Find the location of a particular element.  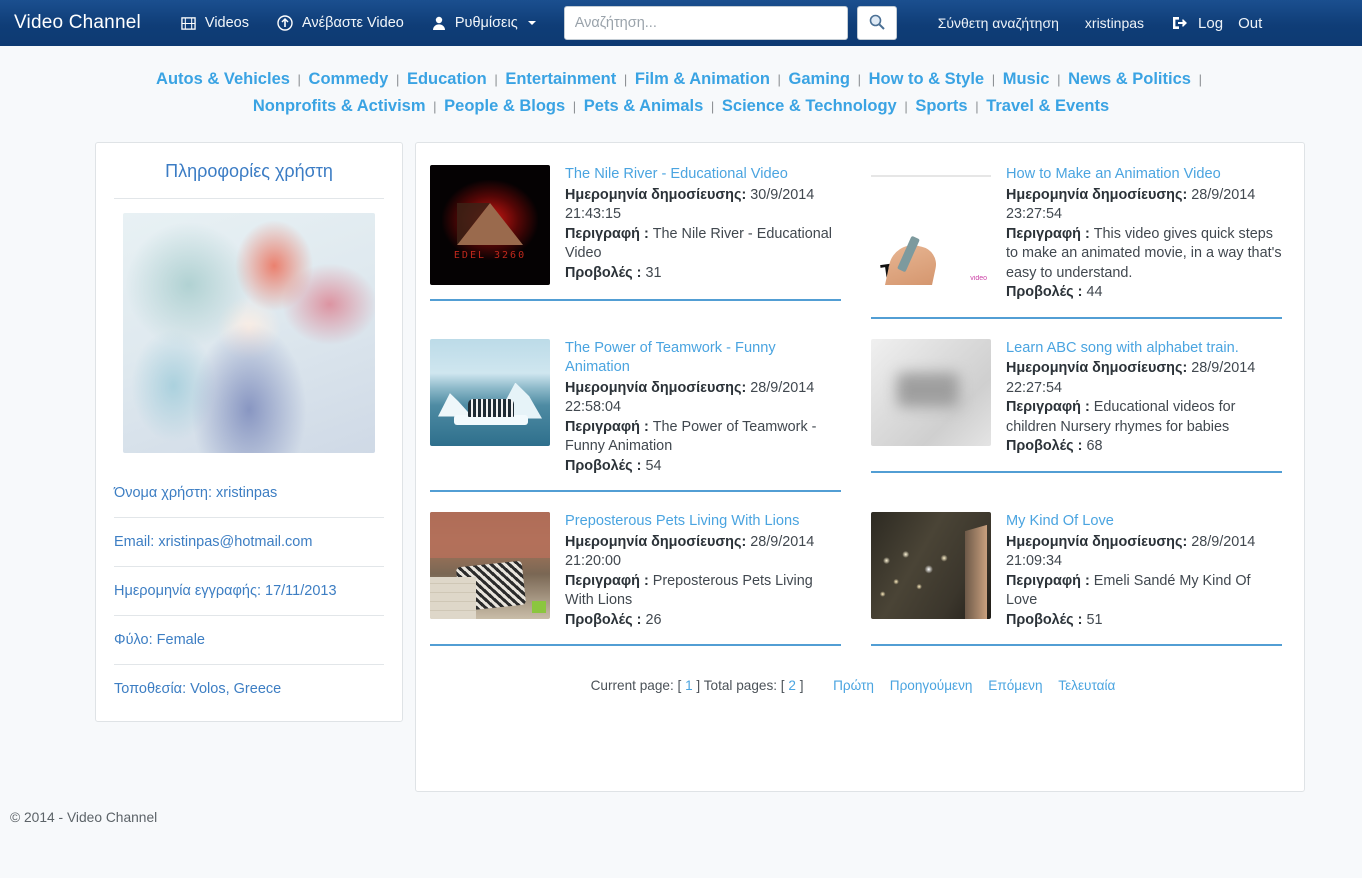

nav-item-upload: Ανέβαστε Video is located at coordinates (340, 23).